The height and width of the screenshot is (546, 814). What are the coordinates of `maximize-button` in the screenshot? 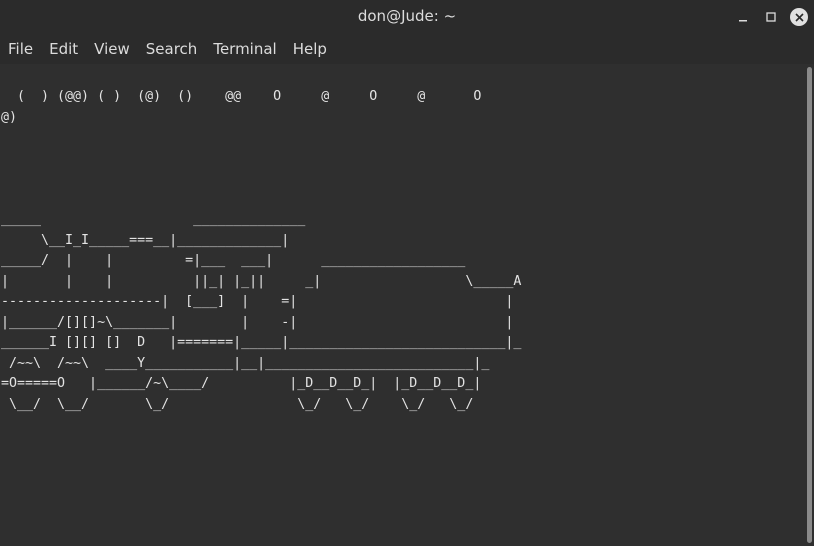 It's located at (771, 17).